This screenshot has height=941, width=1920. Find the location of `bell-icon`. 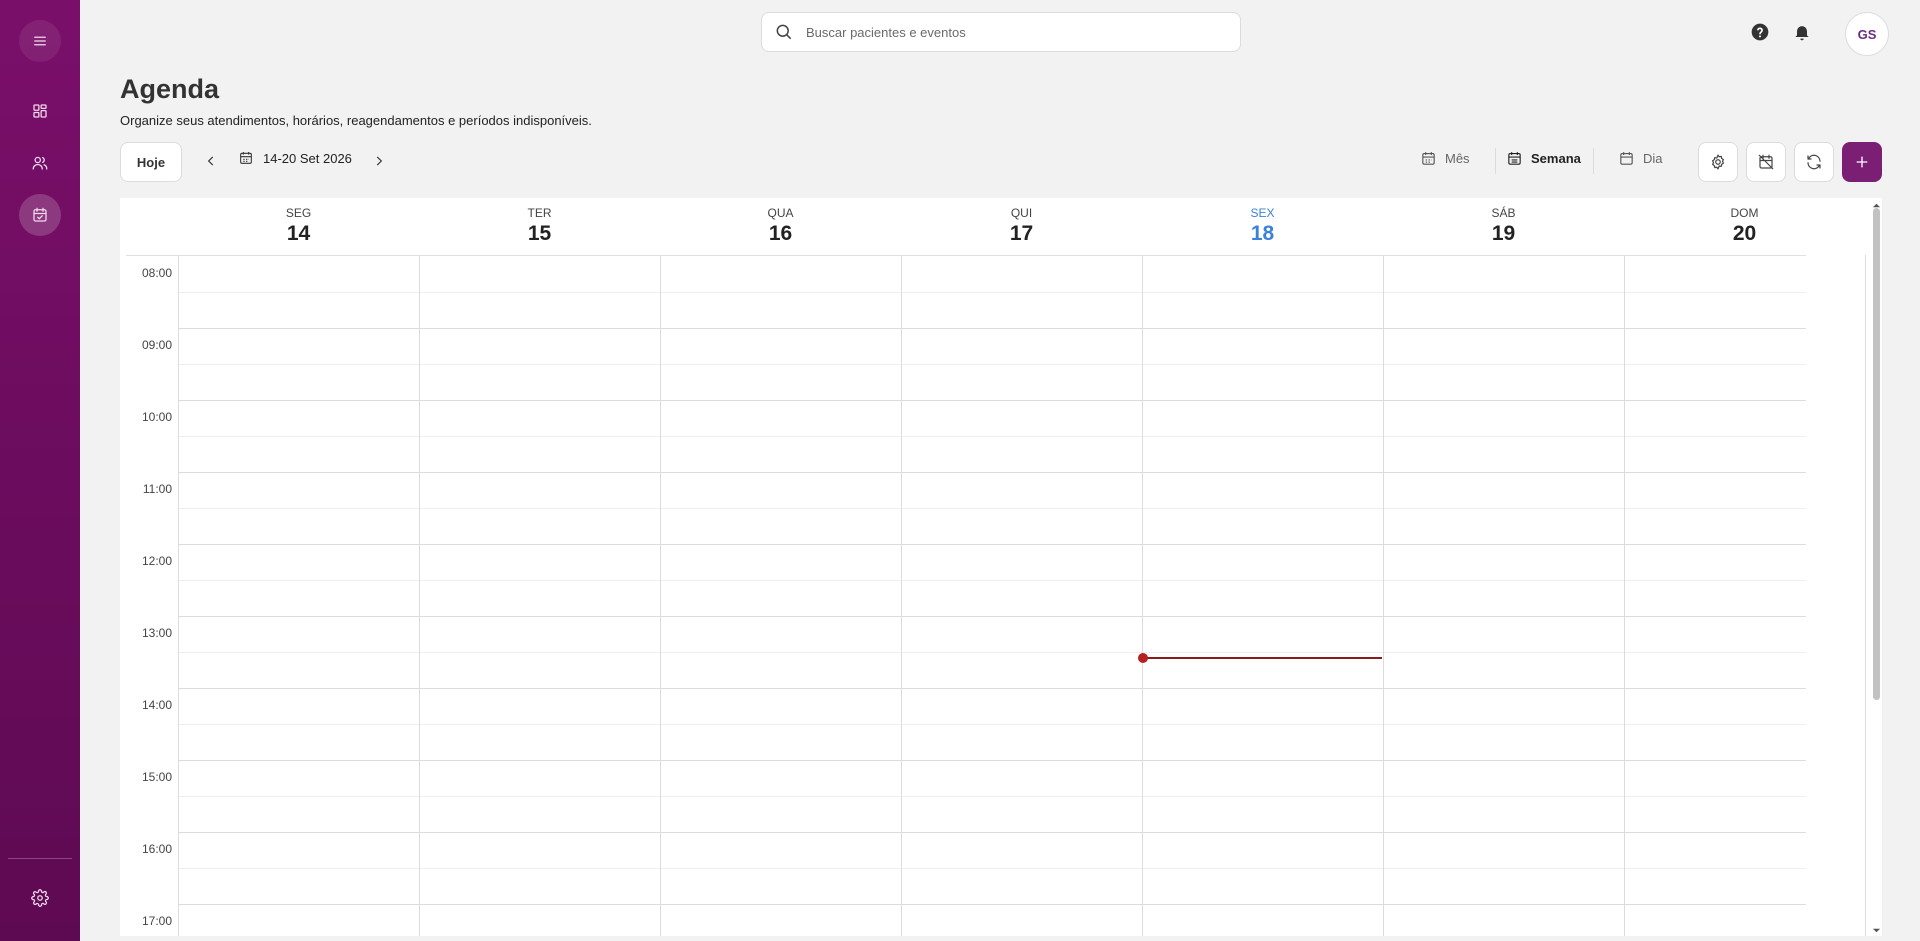

bell-icon is located at coordinates (1802, 33).